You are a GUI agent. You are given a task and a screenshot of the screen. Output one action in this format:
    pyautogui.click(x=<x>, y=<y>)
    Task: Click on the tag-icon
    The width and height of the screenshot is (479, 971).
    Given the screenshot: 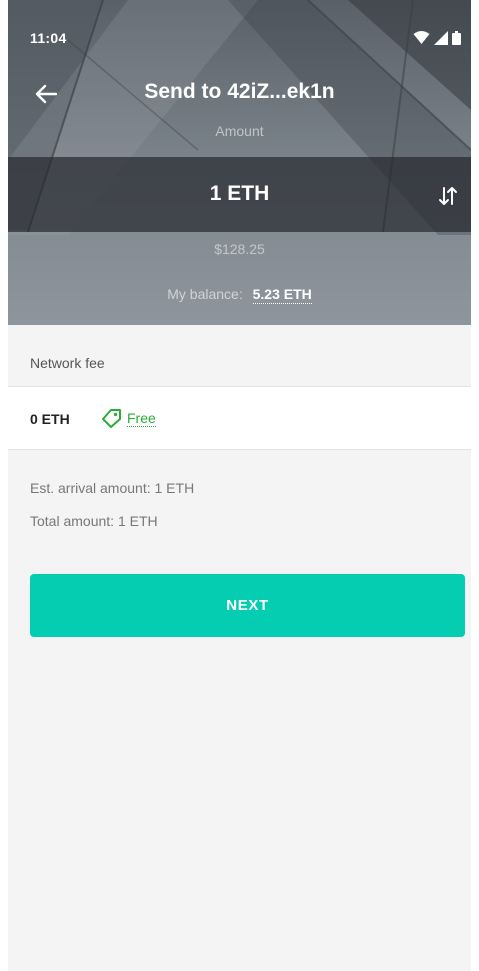 What is the action you would take?
    pyautogui.click(x=111, y=418)
    